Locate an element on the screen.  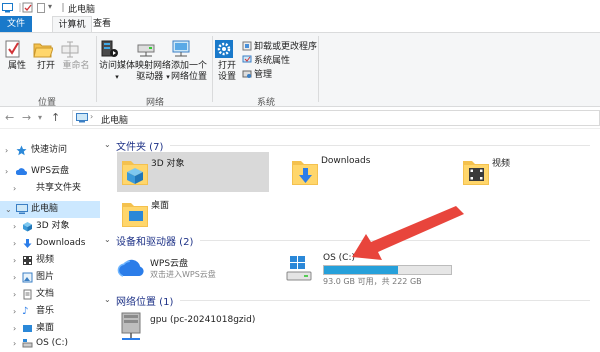
settings-gear-icon is located at coordinates (227, 49).